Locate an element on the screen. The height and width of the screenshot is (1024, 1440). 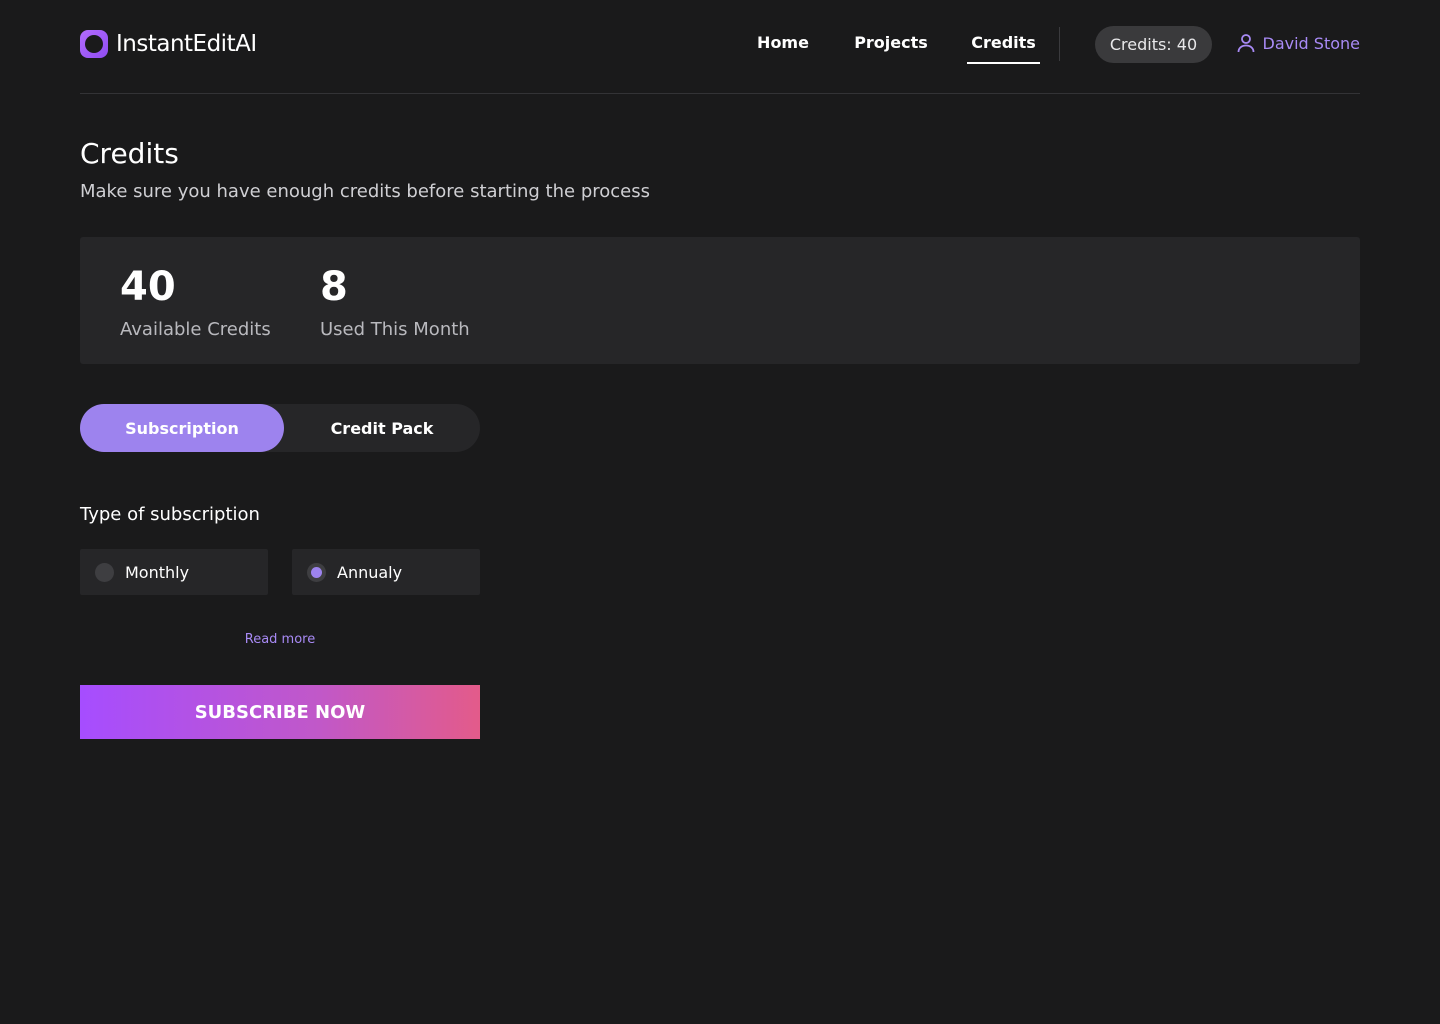
monthly-option: Monthly is located at coordinates (174, 572).